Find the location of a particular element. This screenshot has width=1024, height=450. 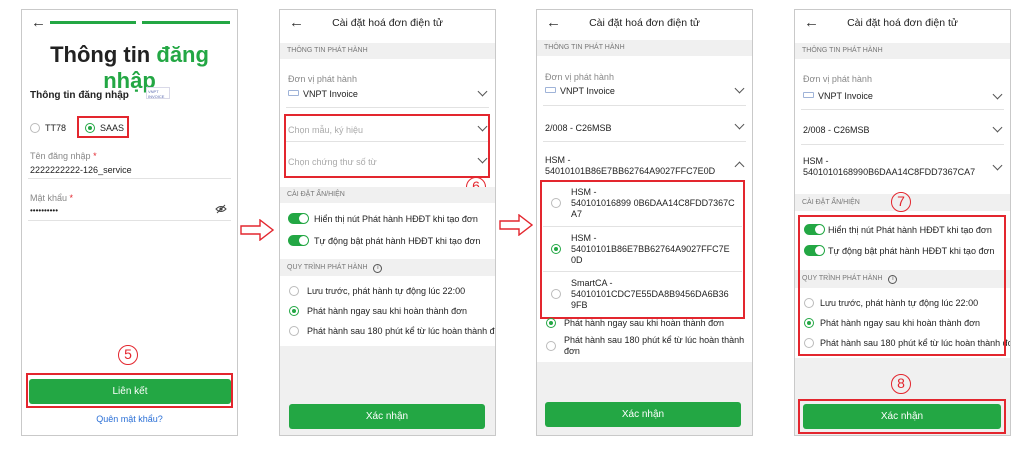

page-title: Thông tin đăng nhập is located at coordinates (129, 67).